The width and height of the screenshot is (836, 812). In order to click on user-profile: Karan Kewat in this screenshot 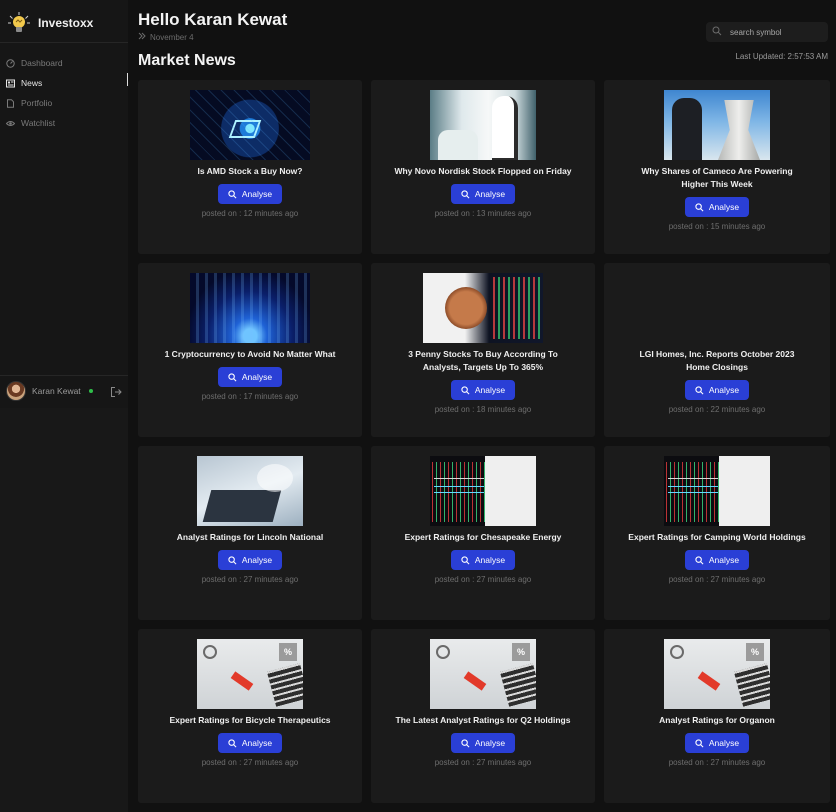, I will do `click(64, 391)`.